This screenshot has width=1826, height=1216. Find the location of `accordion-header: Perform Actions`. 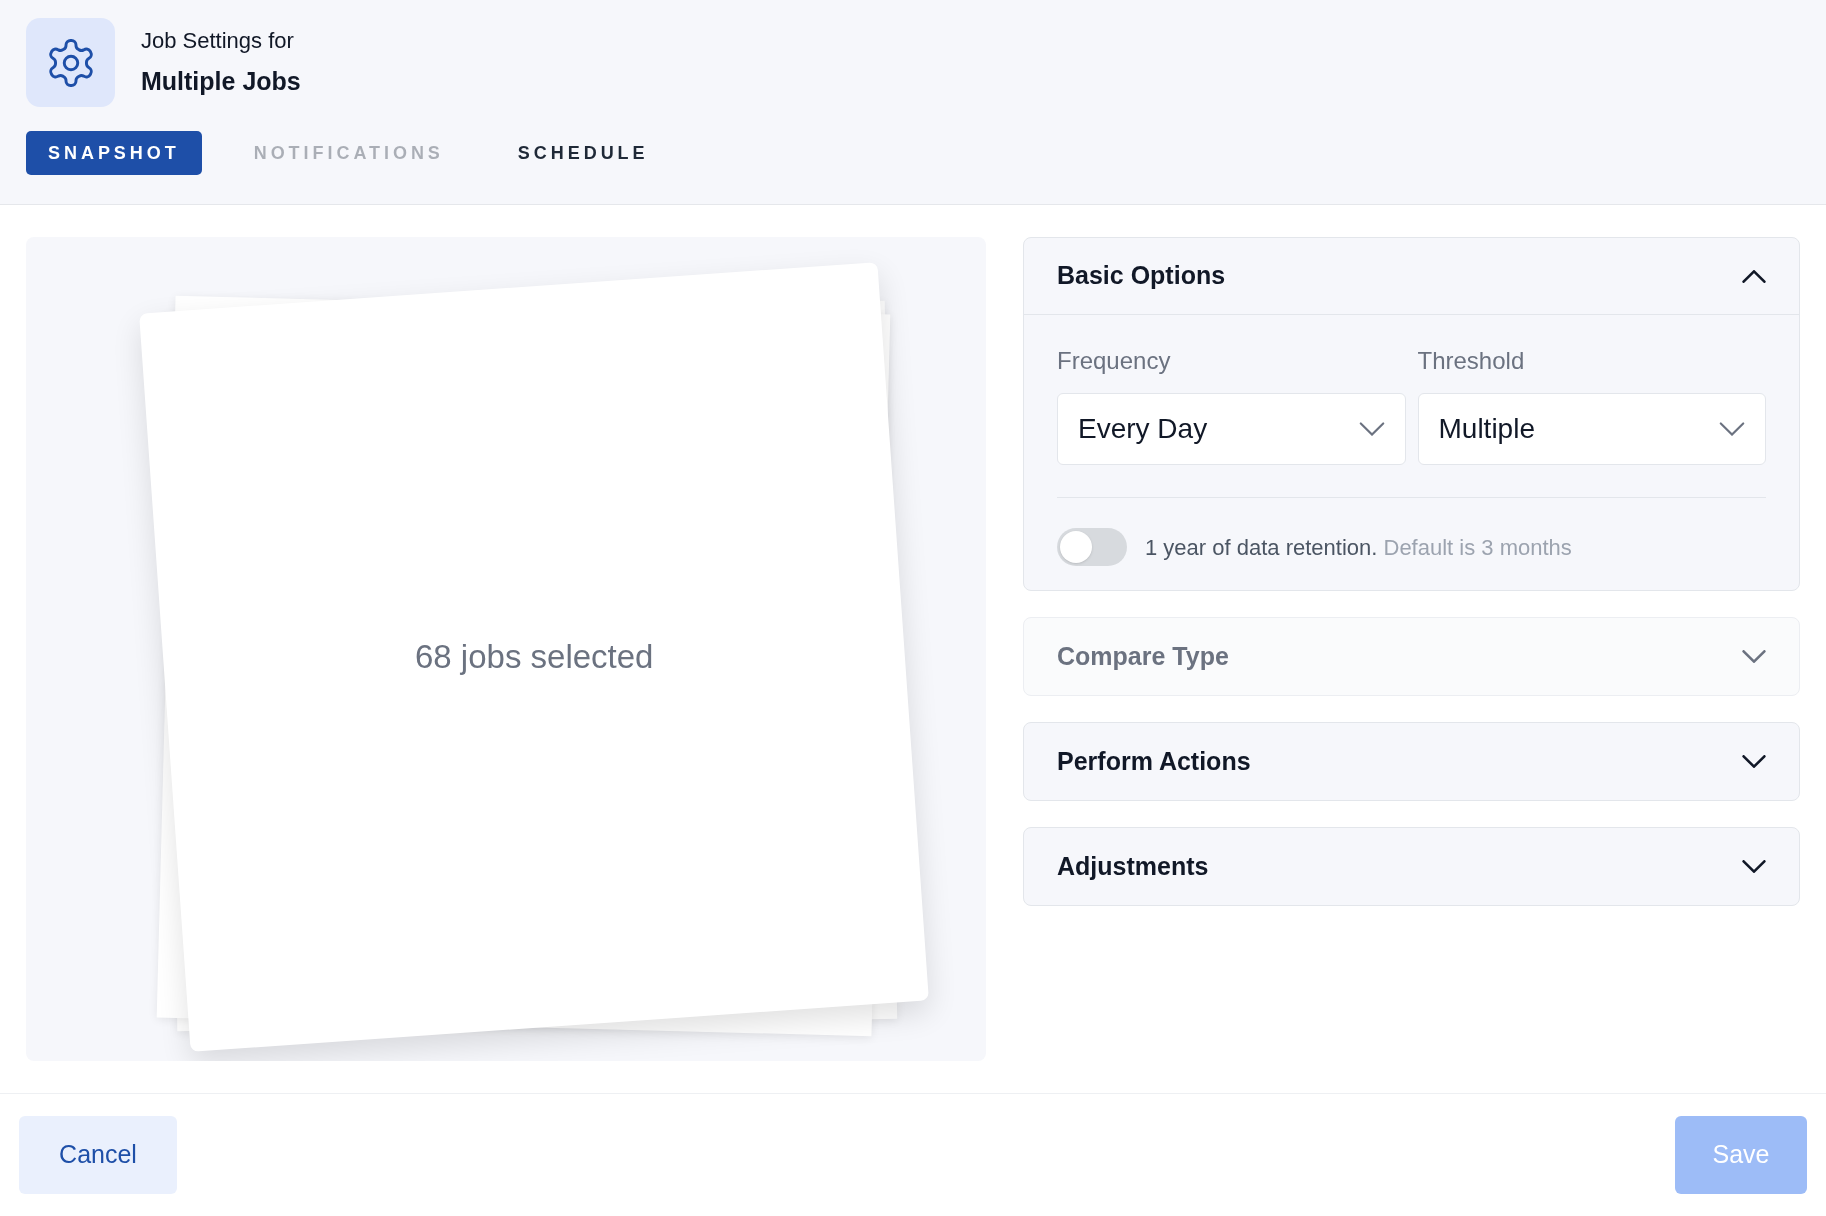

accordion-header: Perform Actions is located at coordinates (1411, 761).